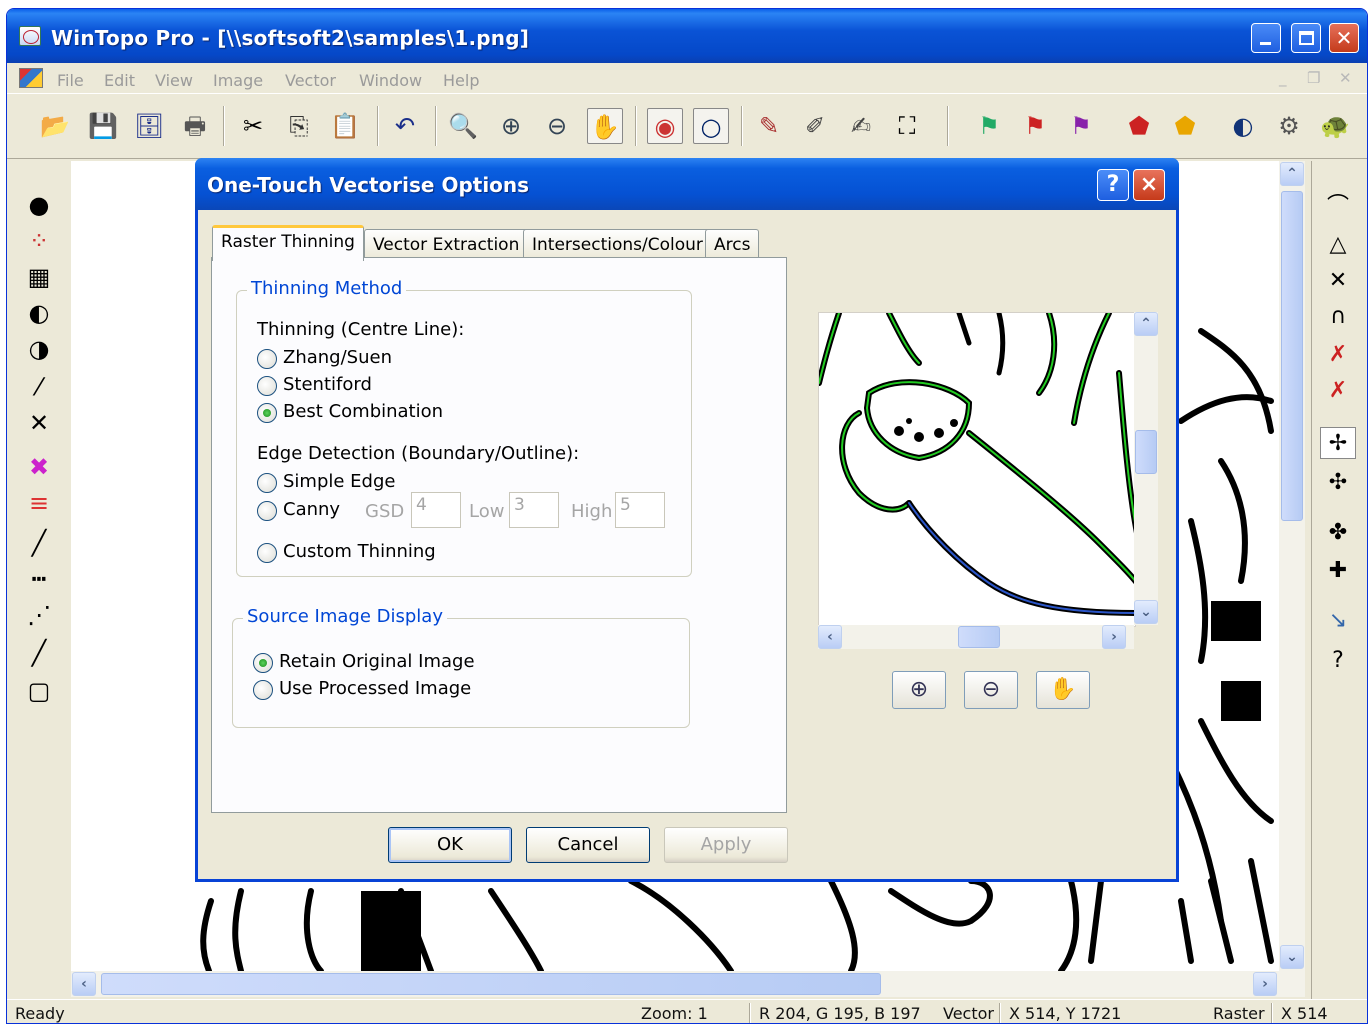 This screenshot has width=1371, height=1024. What do you see at coordinates (991, 690) in the screenshot?
I see `preview-zoom-out-button: ⊖` at bounding box center [991, 690].